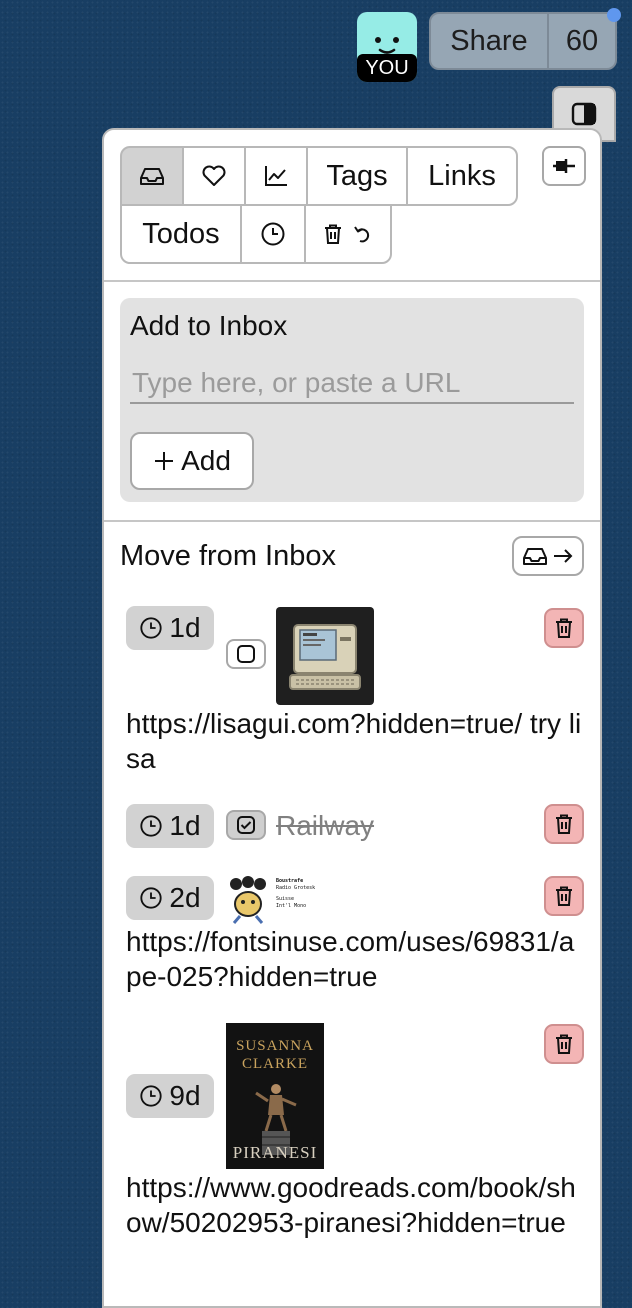 This screenshot has height=1308, width=632. What do you see at coordinates (181, 234) in the screenshot?
I see `tab-todos: Todos` at bounding box center [181, 234].